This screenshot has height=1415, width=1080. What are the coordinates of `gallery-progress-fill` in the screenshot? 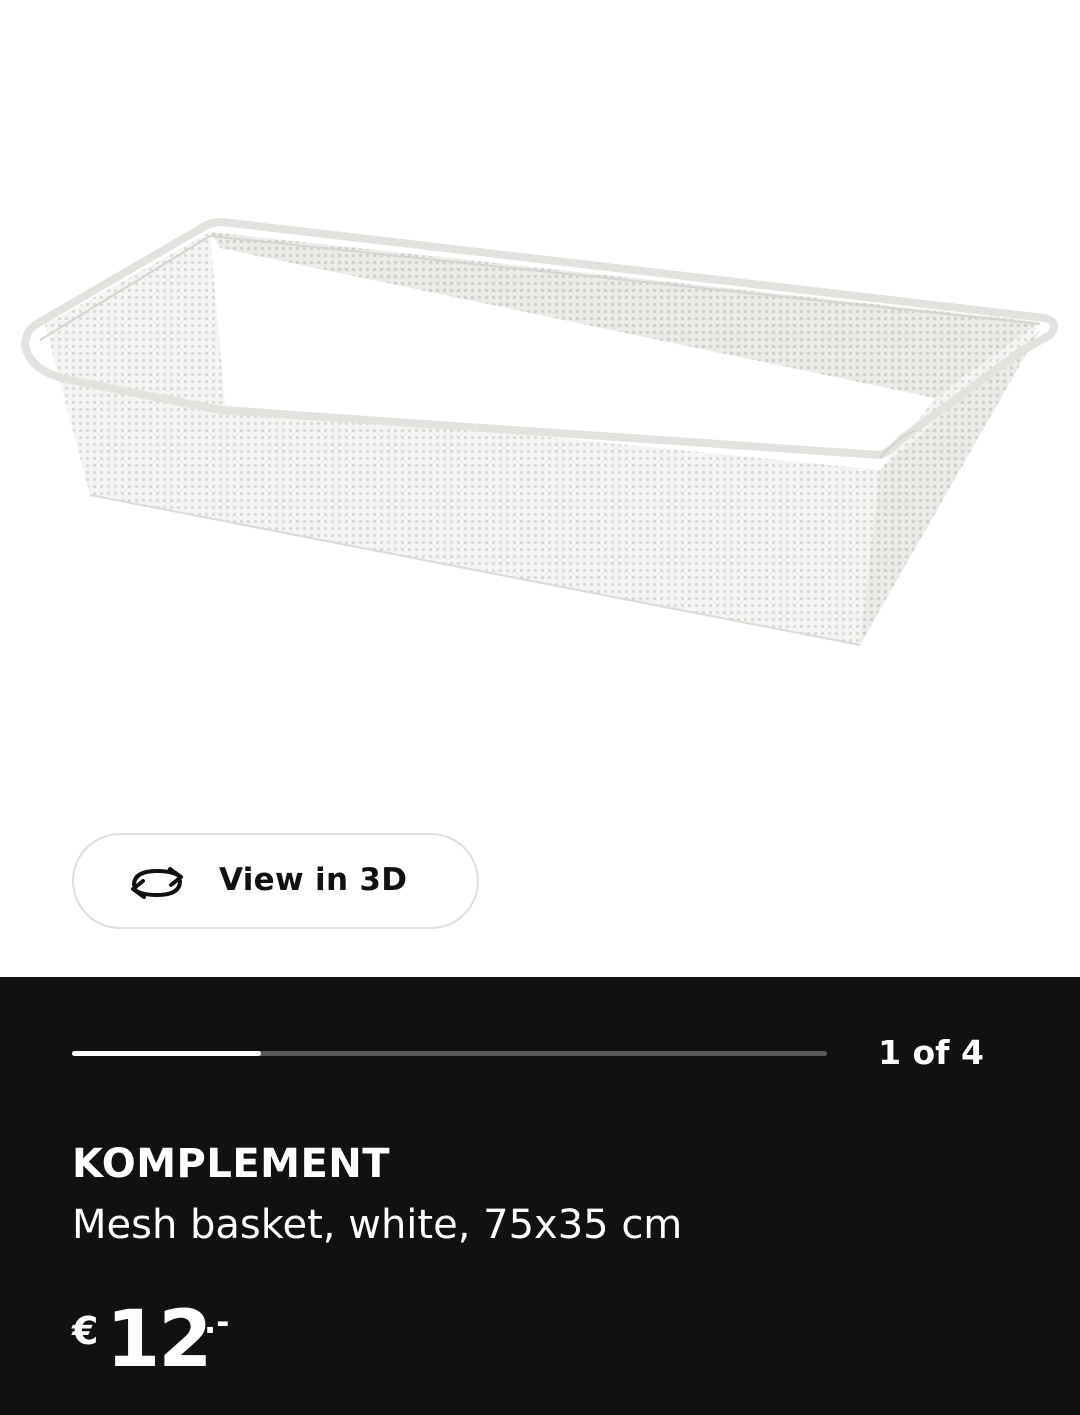 It's located at (166, 1053).